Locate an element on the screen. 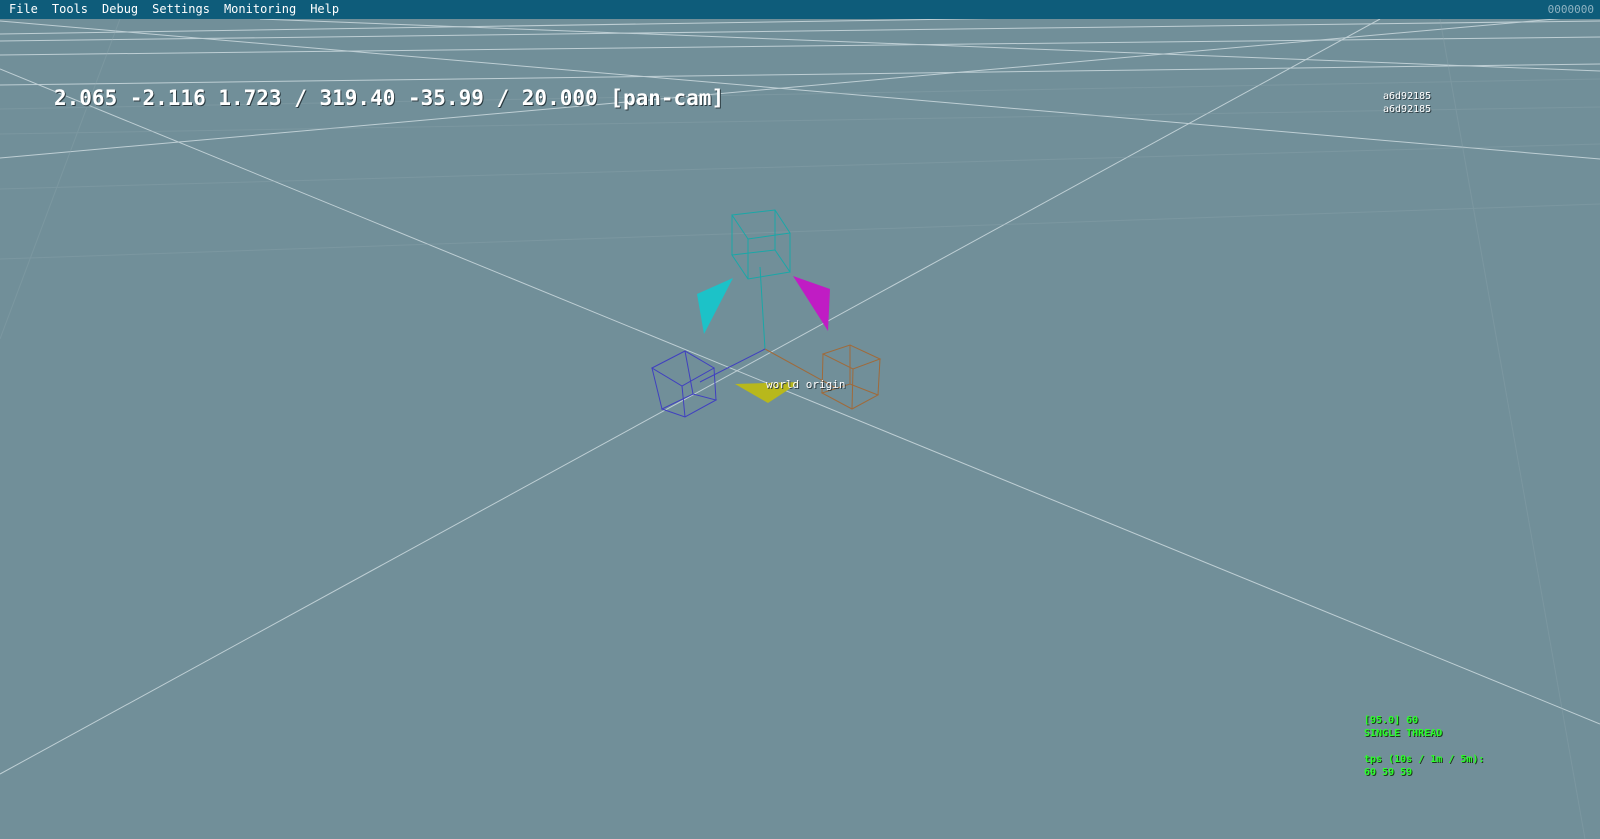 The image size is (1600, 839). fps-readout: [95.0] 60 is located at coordinates (1391, 720).